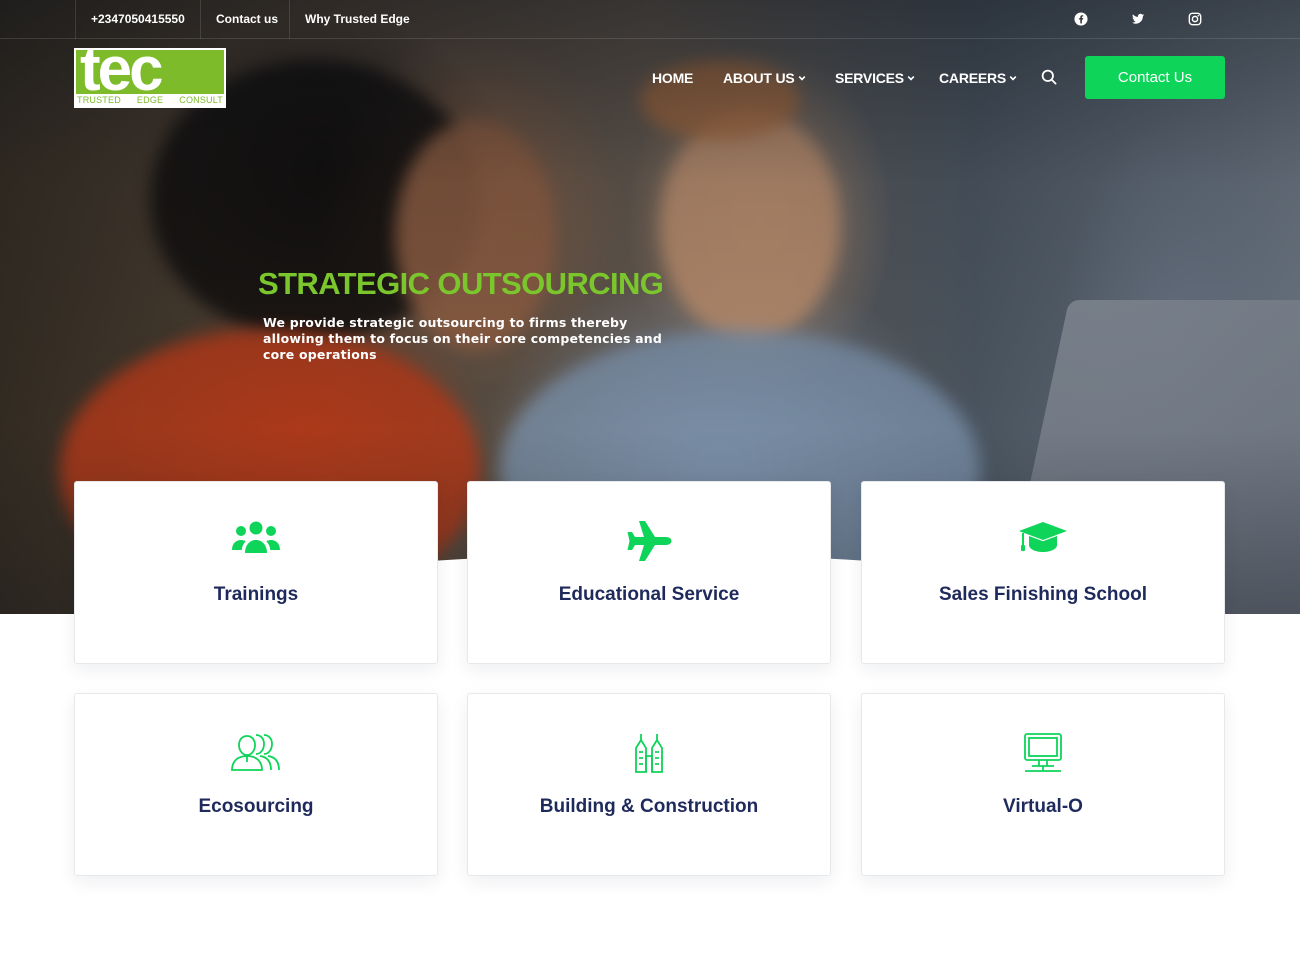 The image size is (1300, 953). I want to click on computer-icon, so click(1043, 752).